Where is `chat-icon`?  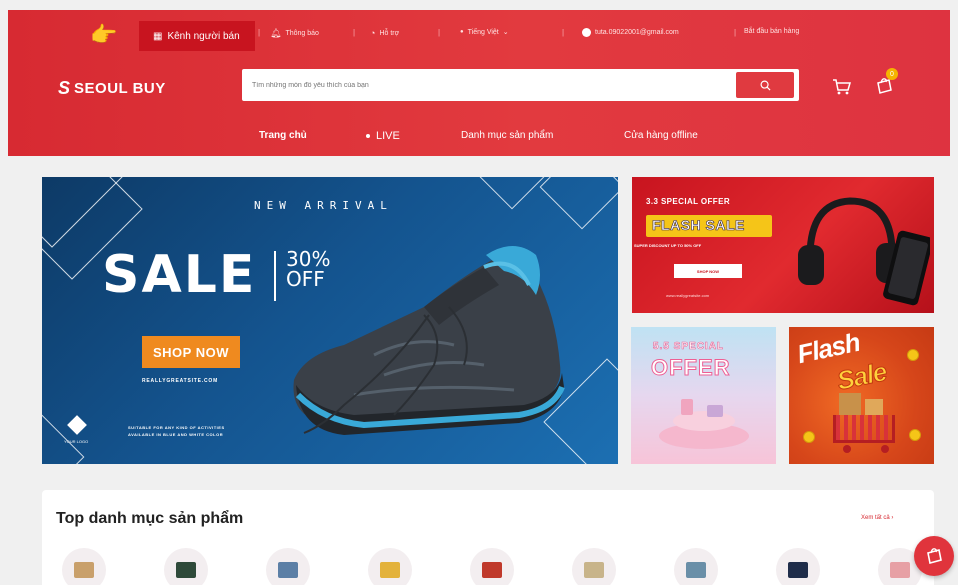
chat-icon is located at coordinates (934, 556).